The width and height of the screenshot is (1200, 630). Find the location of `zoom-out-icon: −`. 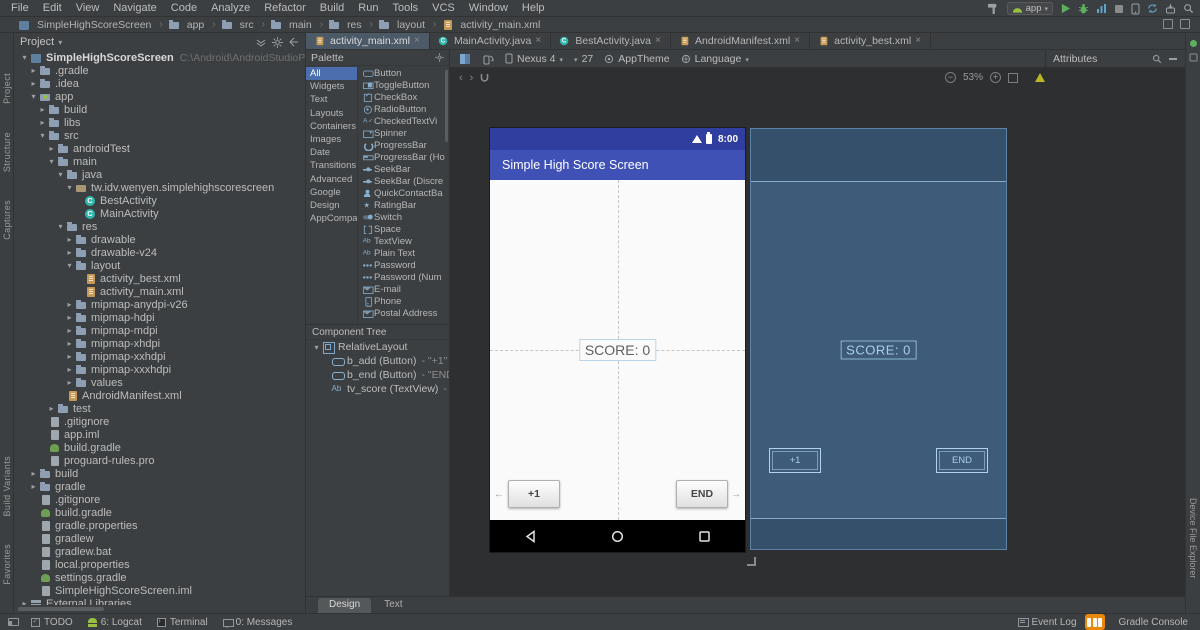

zoom-out-icon: − is located at coordinates (950, 77).